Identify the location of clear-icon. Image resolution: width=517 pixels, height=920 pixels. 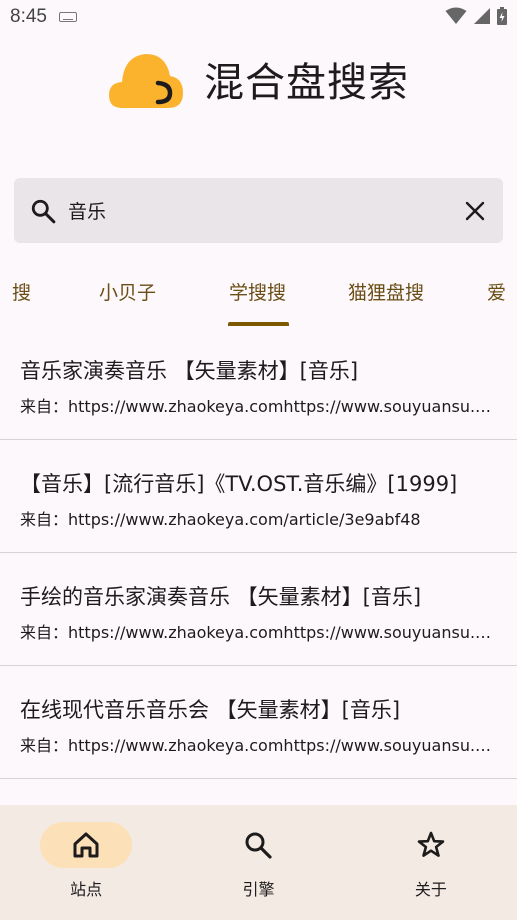
(475, 211).